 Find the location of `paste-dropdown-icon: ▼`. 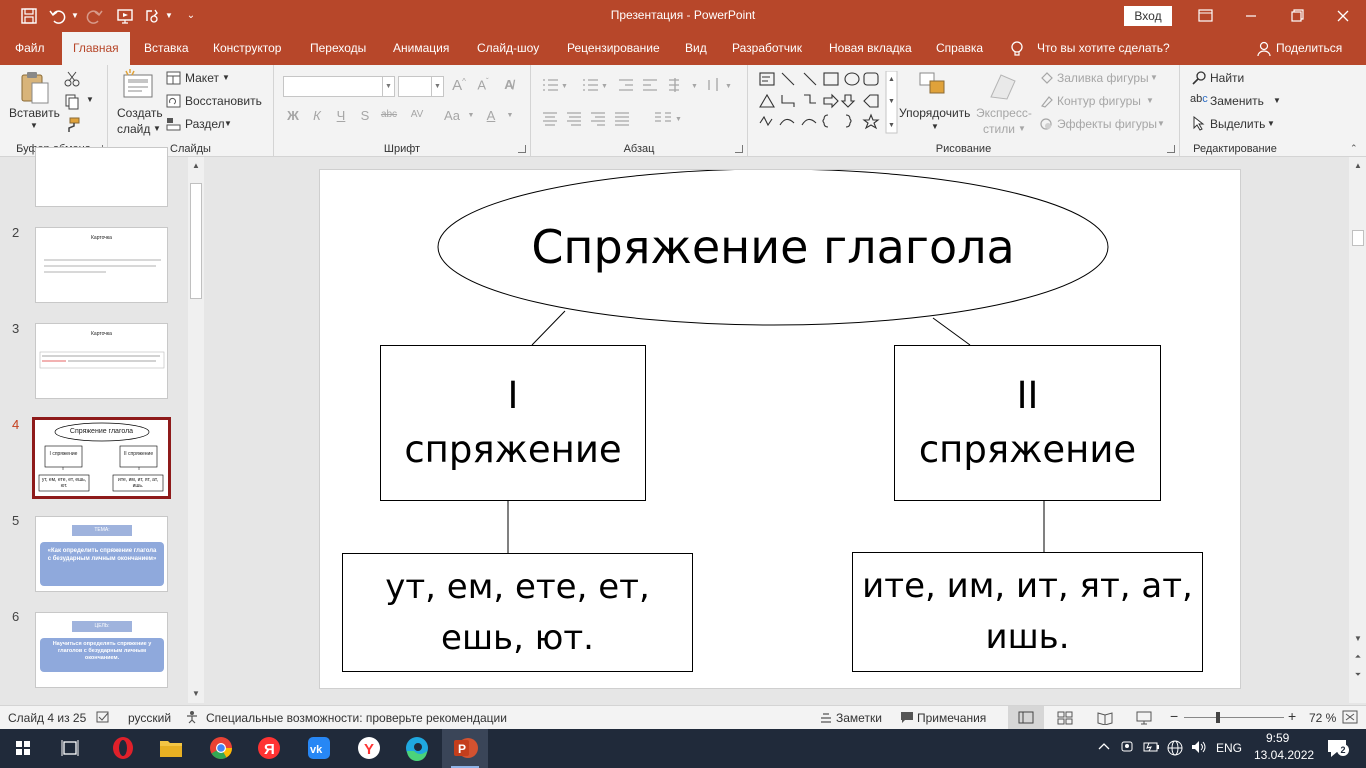

paste-dropdown-icon: ▼ is located at coordinates (34, 125).